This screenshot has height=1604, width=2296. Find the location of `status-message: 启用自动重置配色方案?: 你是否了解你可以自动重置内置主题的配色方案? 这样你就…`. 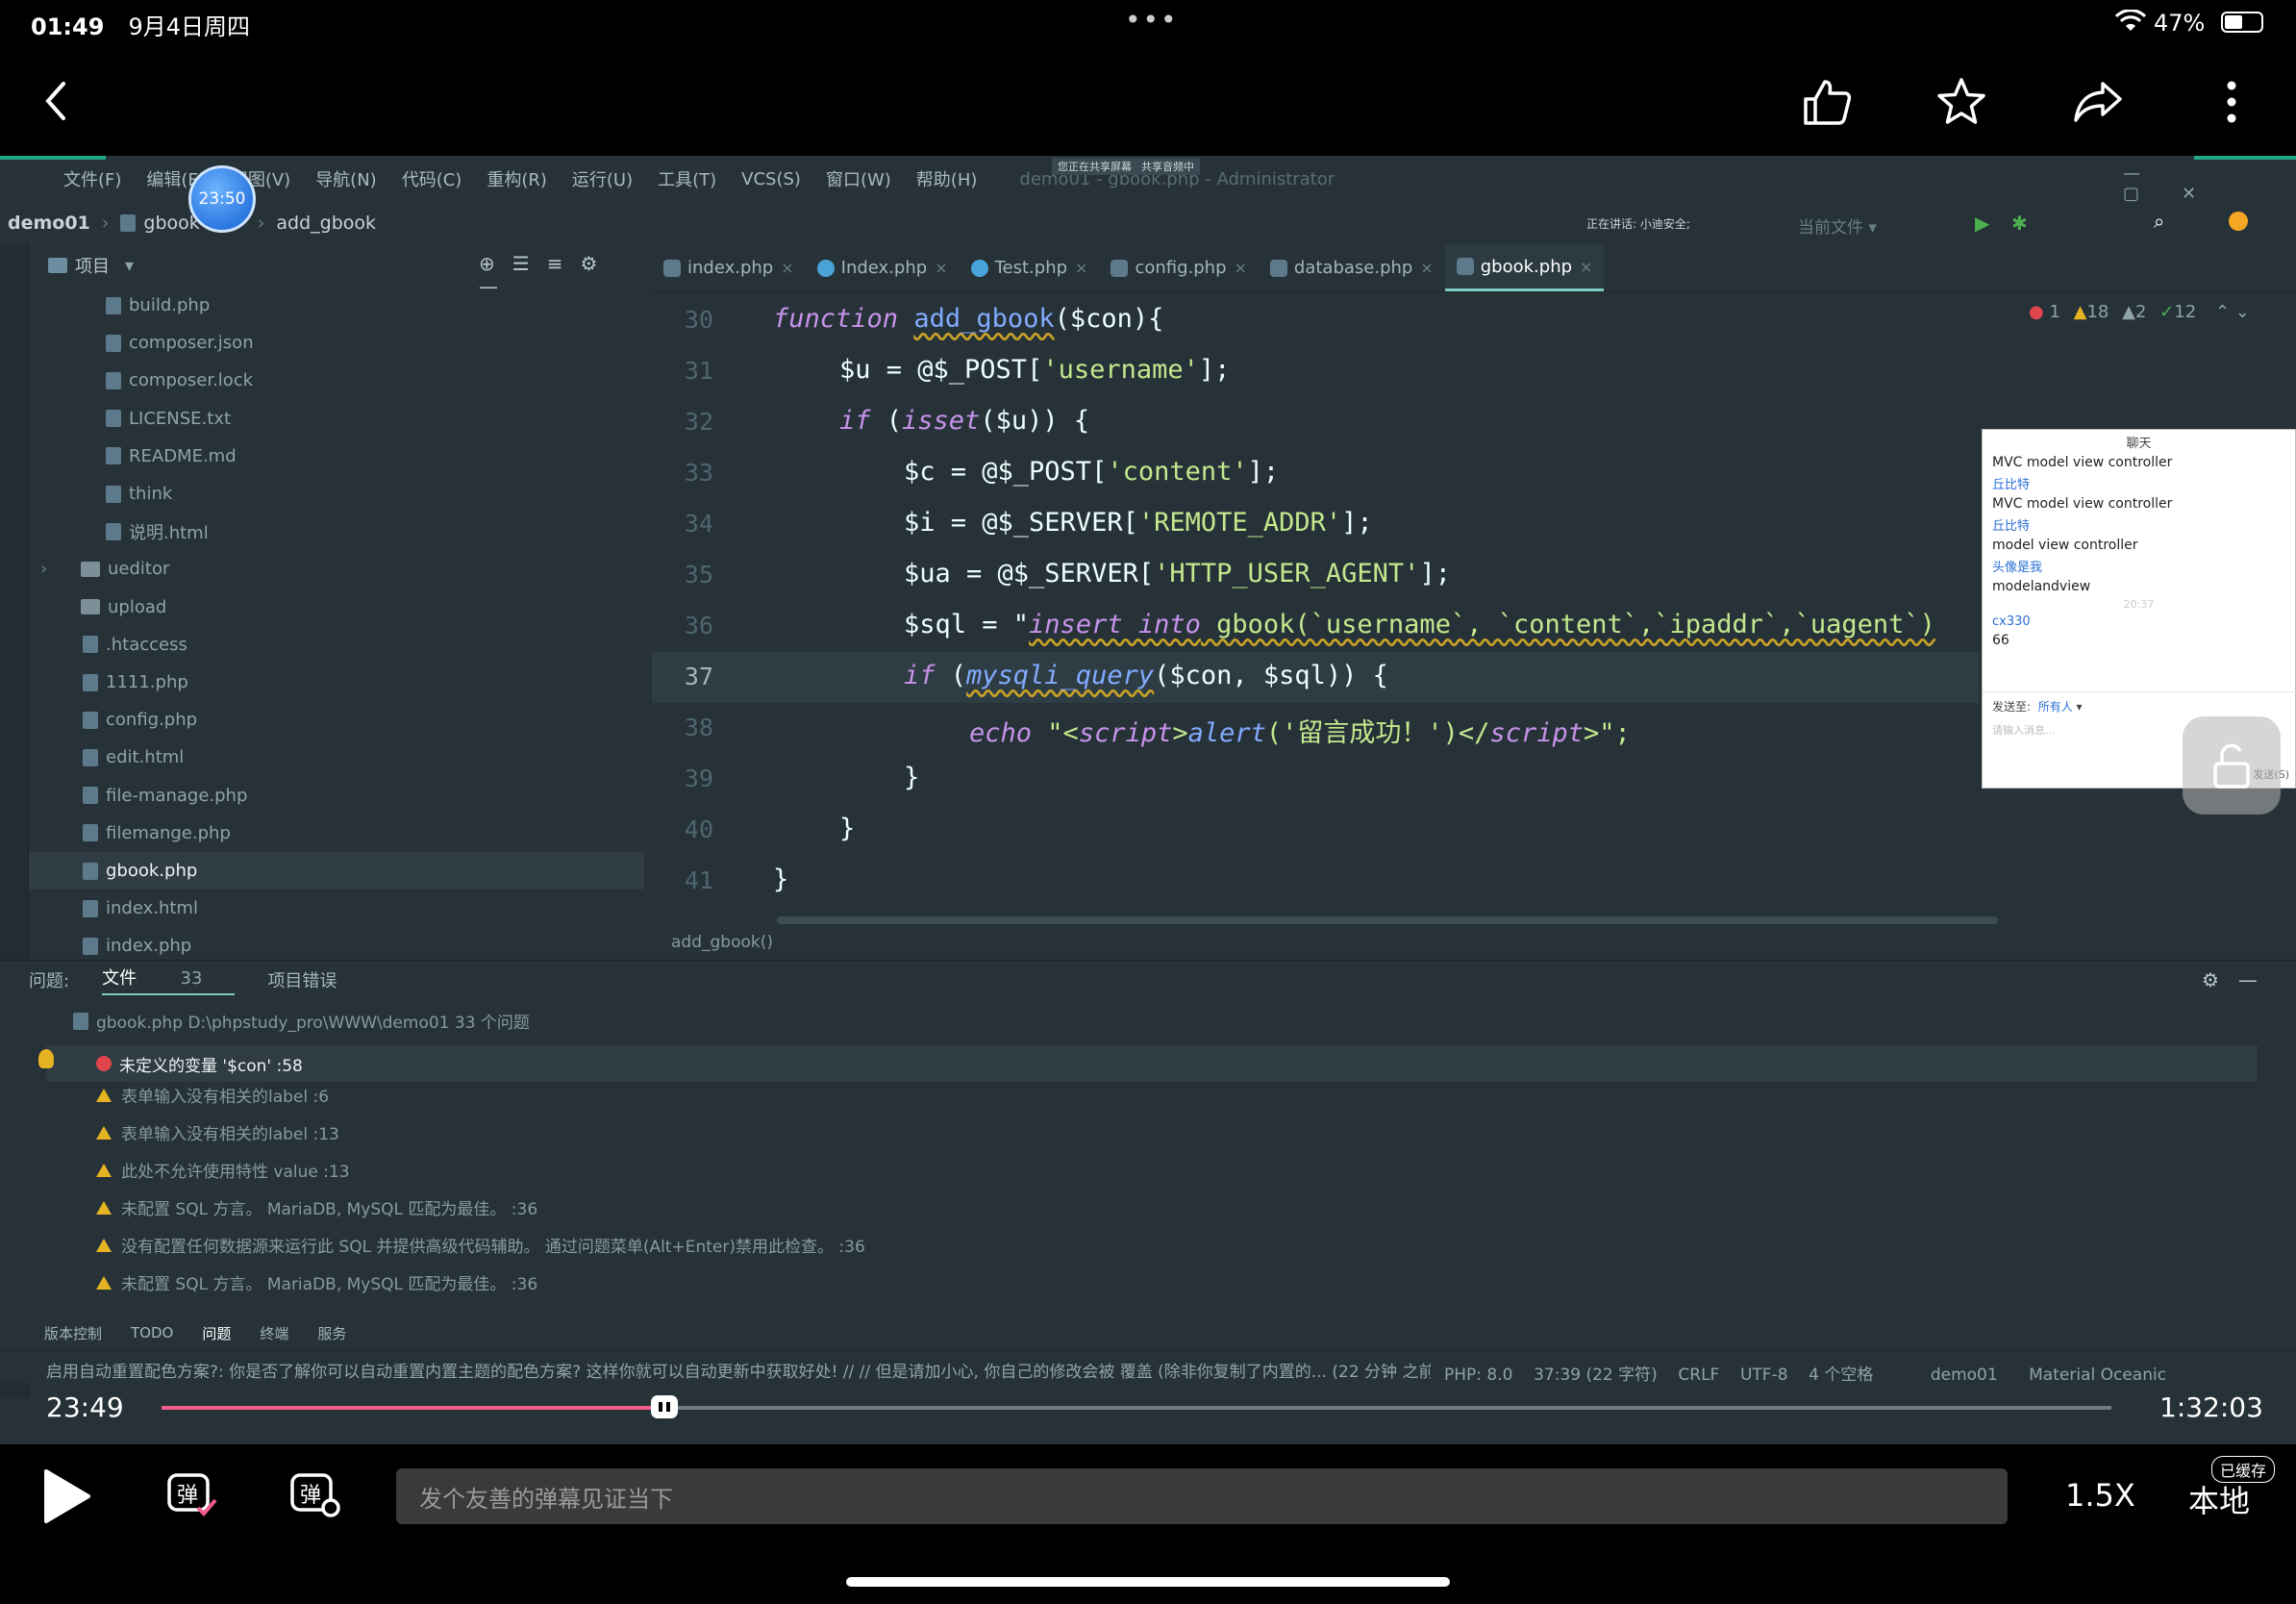

status-message: 启用自动重置配色方案?: 你是否了解你可以自动重置内置主题的配色方案? 这样你就… is located at coordinates (738, 1370).